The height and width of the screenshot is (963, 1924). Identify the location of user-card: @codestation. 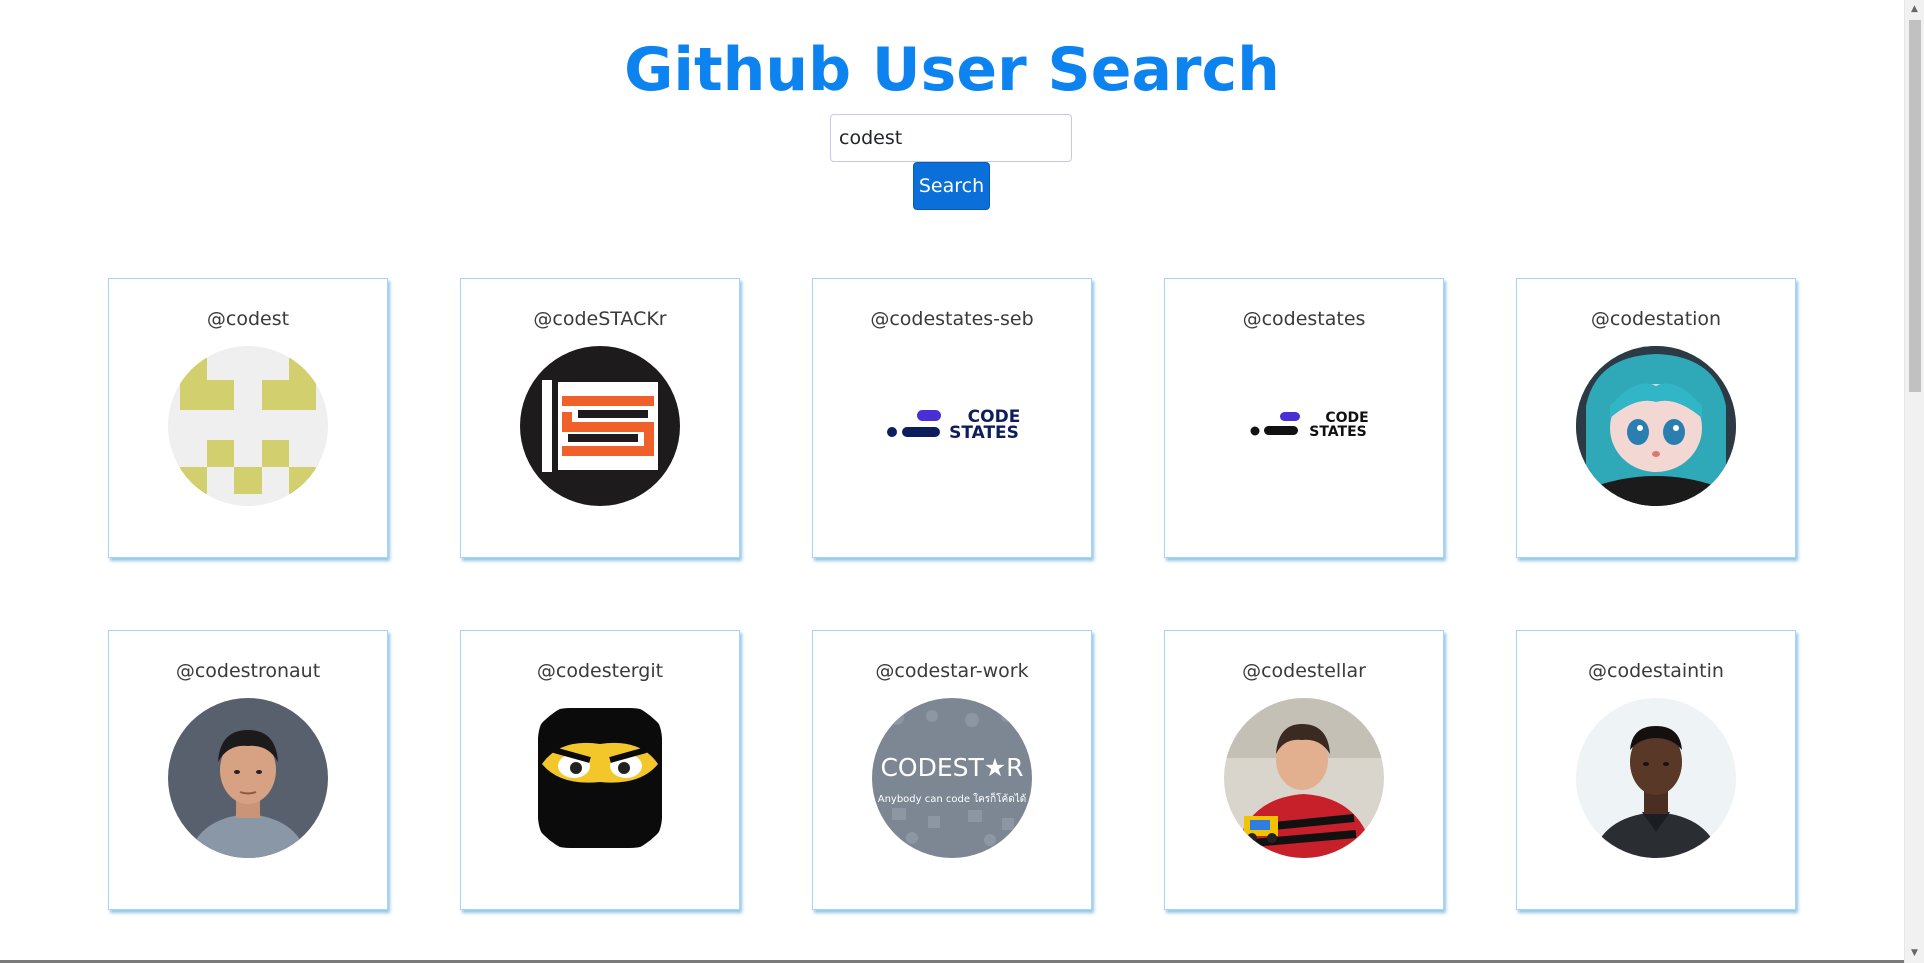
(1656, 418).